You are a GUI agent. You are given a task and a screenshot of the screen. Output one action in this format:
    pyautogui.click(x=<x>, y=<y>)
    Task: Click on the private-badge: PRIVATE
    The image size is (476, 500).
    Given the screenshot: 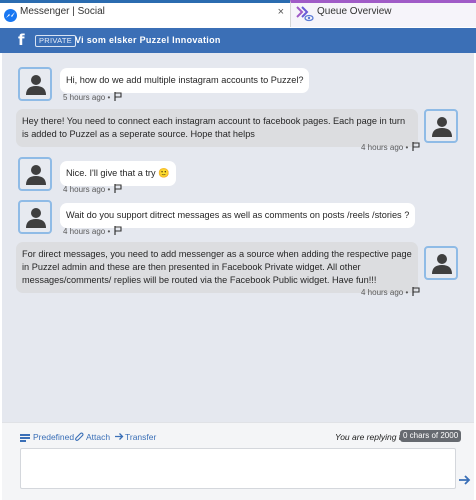 What is the action you would take?
    pyautogui.click(x=56, y=41)
    